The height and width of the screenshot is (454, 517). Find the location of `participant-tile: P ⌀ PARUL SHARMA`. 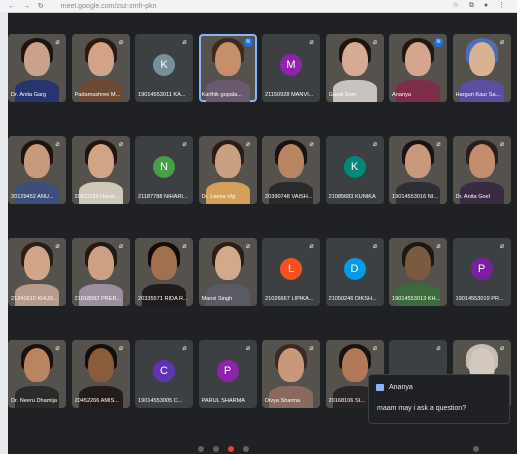

participant-tile: P ⌀ PARUL SHARMA is located at coordinates (227, 374).